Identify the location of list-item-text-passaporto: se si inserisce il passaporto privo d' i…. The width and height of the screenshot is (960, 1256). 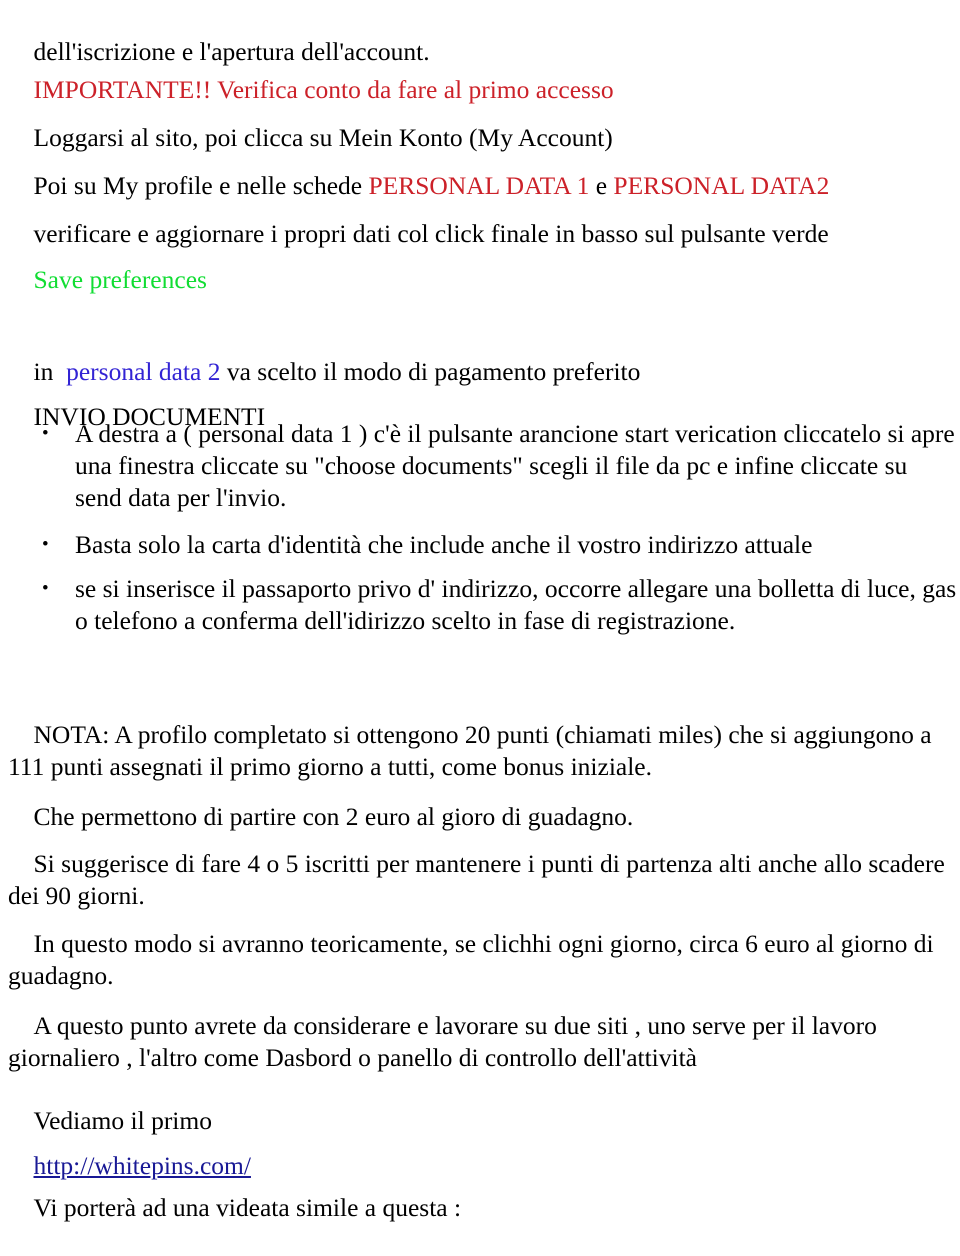
(516, 604).